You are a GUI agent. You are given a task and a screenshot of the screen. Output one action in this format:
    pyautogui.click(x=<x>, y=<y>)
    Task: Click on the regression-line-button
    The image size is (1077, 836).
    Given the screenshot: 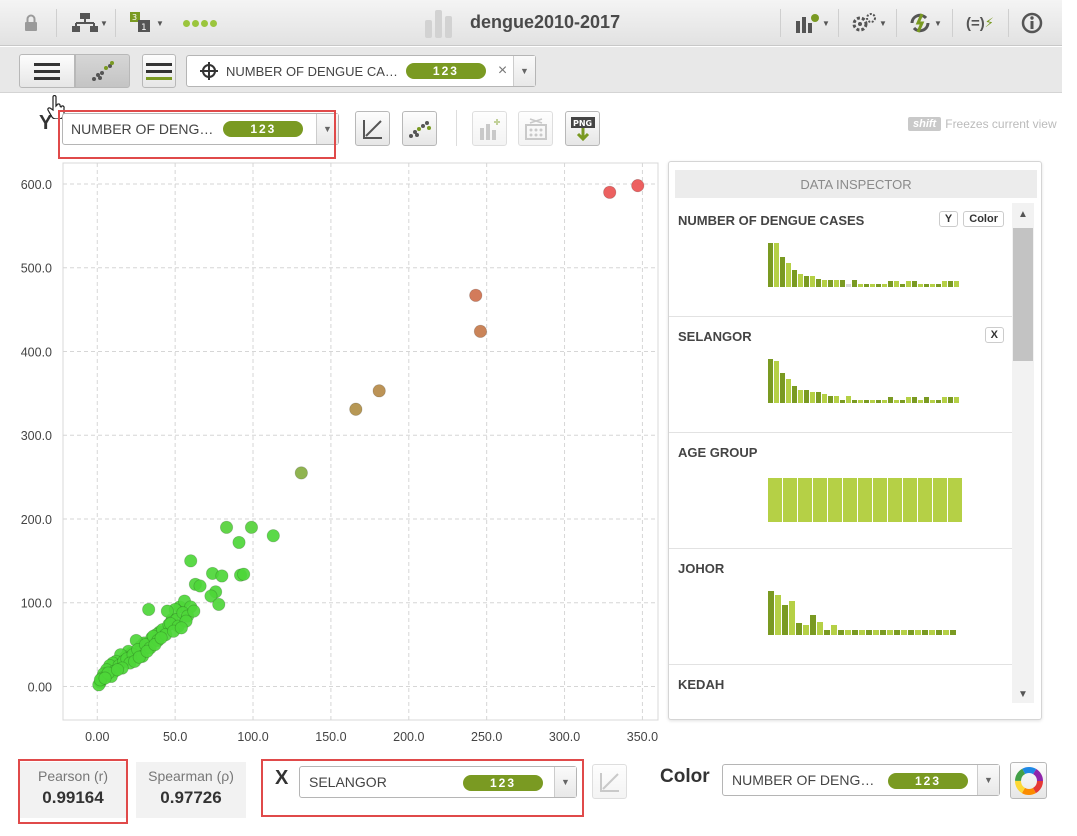 What is the action you would take?
    pyautogui.click(x=372, y=128)
    